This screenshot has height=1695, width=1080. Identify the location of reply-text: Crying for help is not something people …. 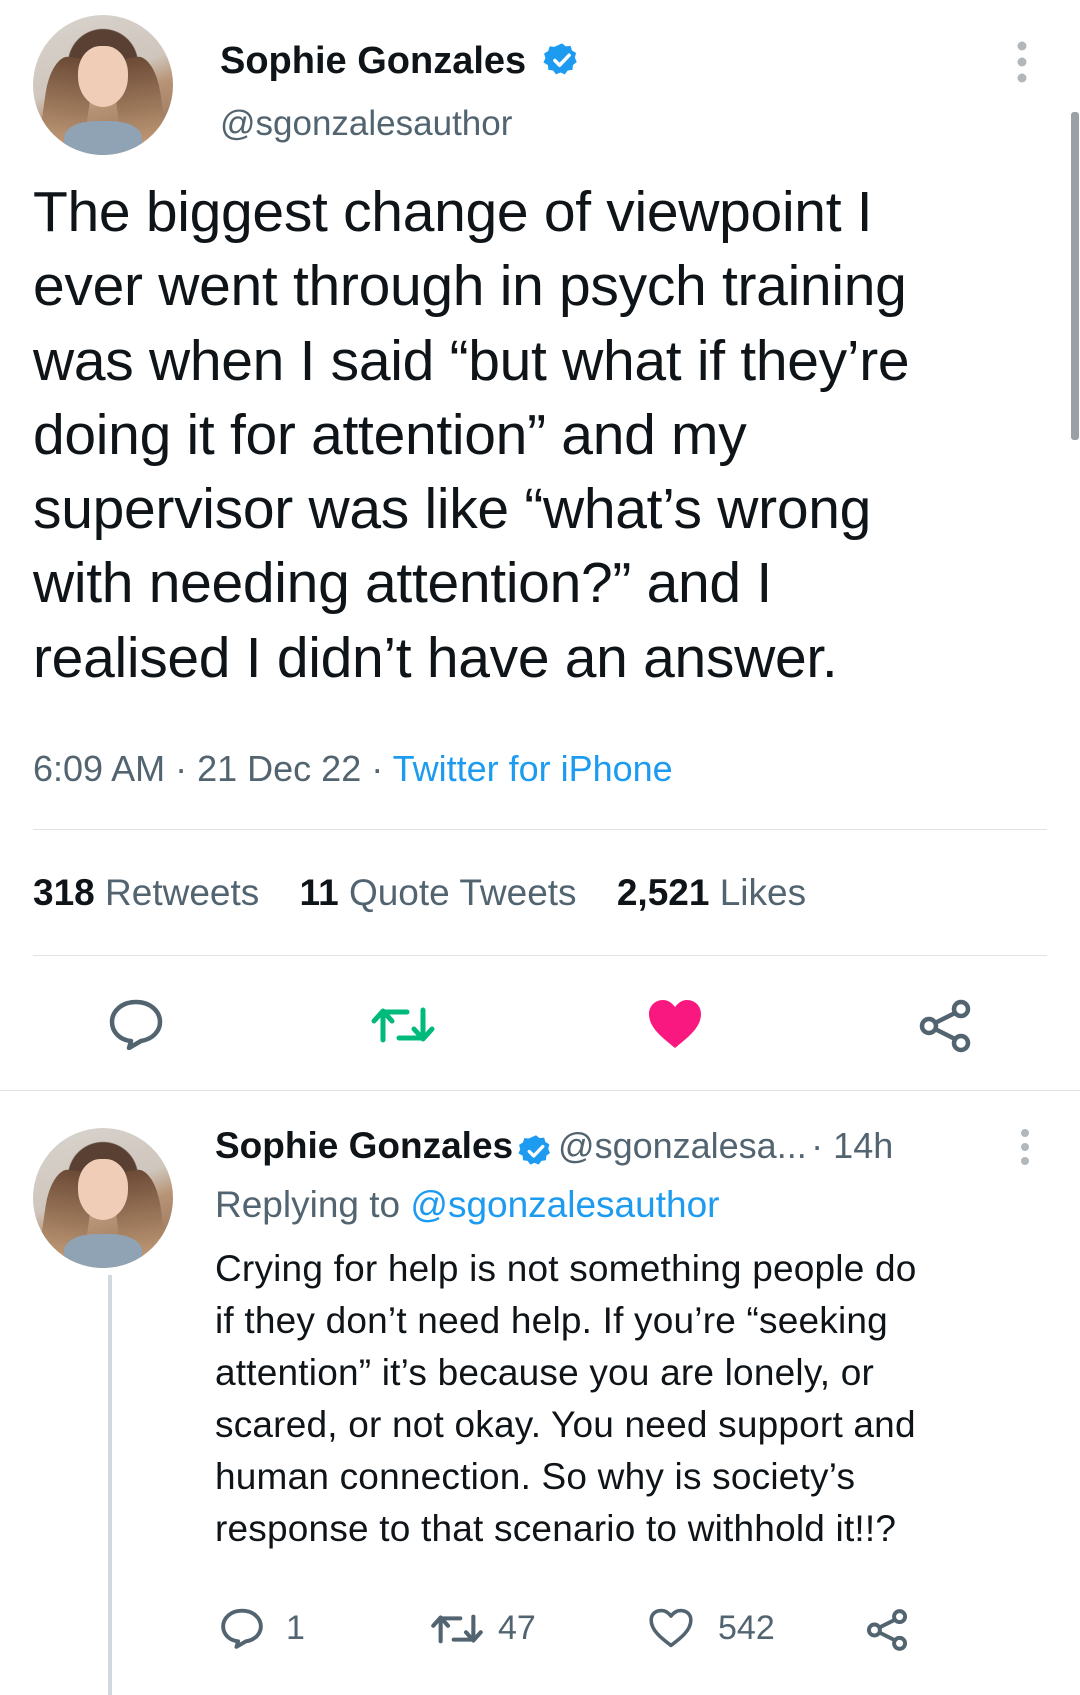
(640, 1399).